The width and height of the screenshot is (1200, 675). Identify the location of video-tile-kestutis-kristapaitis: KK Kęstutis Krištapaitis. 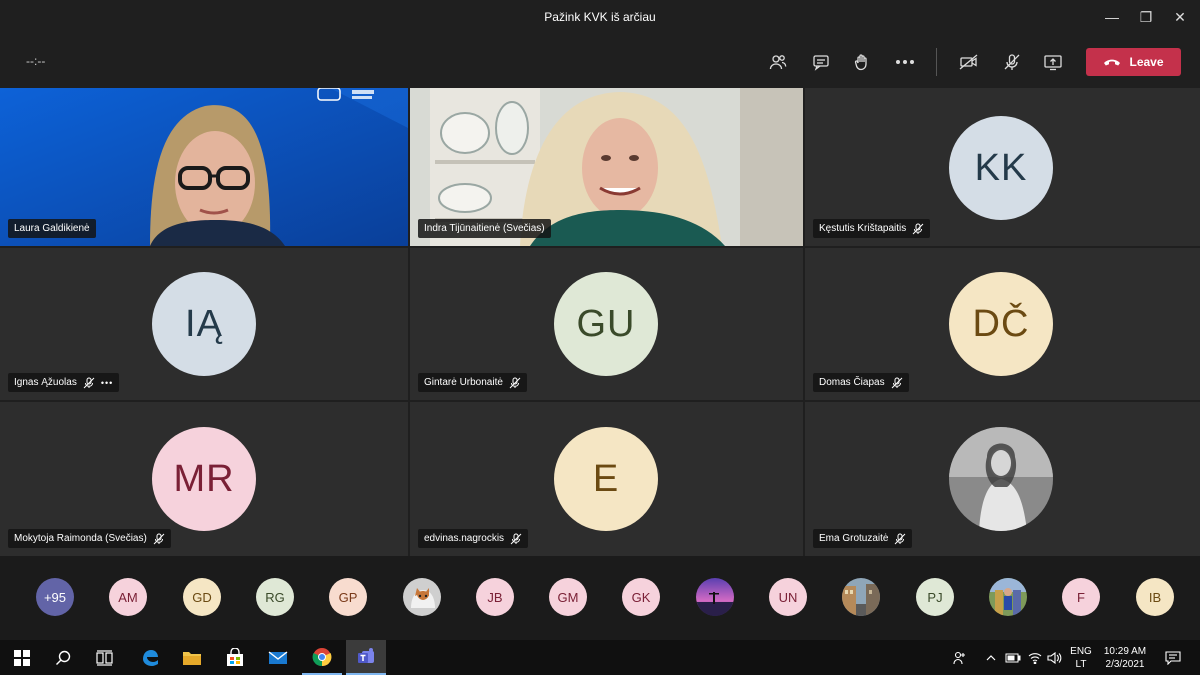
(1002, 167).